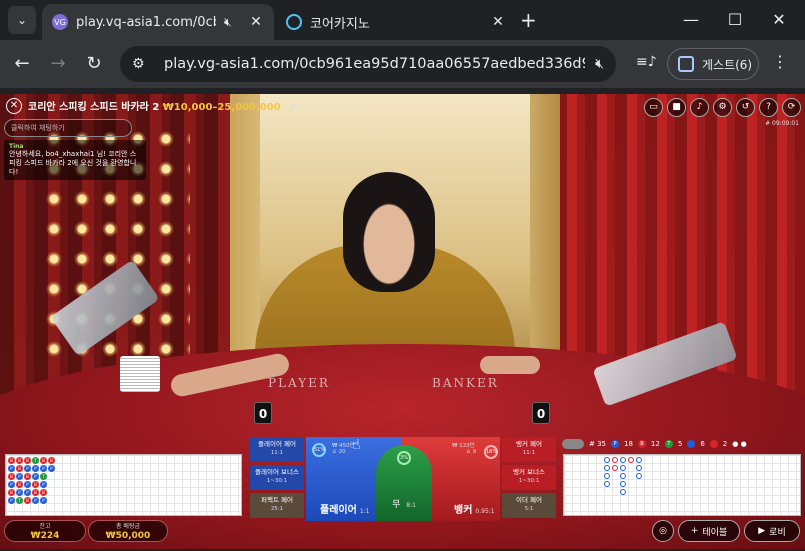 Image resolution: width=805 pixels, height=551 pixels. What do you see at coordinates (389, 232) in the screenshot?
I see `dealer-head` at bounding box center [389, 232].